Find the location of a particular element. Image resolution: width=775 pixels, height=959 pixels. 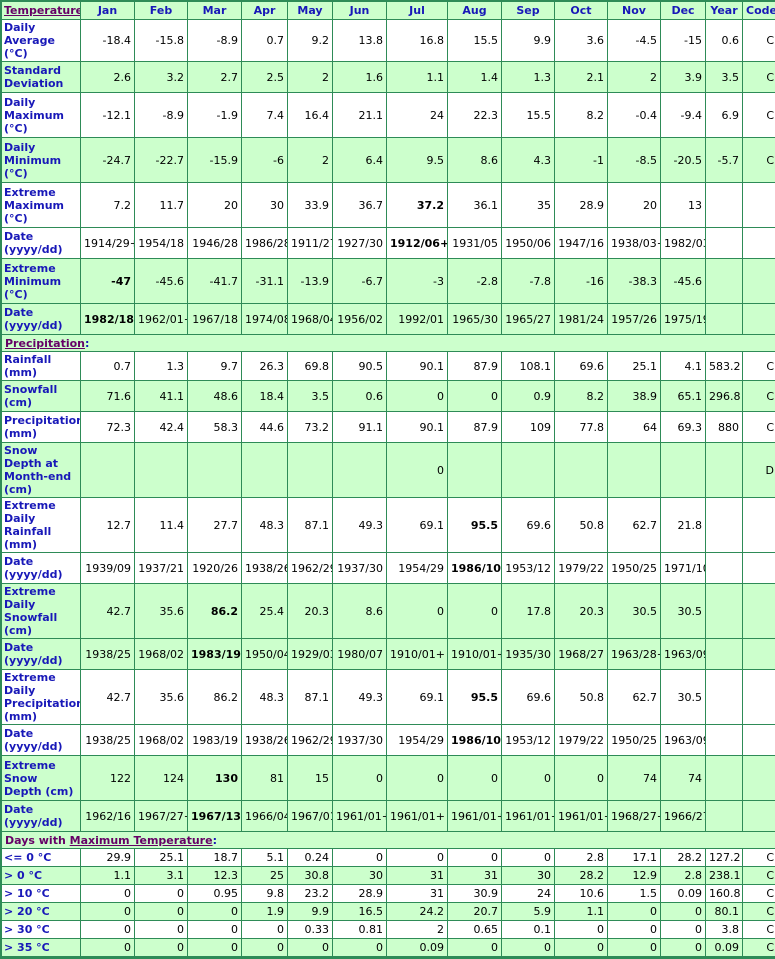

cell-dec: 0 is located at coordinates (683, 948).